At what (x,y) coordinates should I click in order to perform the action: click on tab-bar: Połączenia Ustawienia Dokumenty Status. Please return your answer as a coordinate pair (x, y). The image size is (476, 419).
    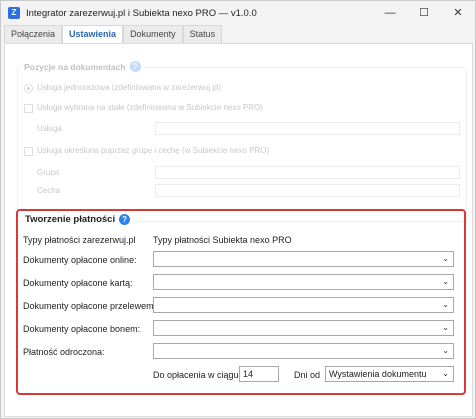
    Looking at the image, I should click on (113, 34).